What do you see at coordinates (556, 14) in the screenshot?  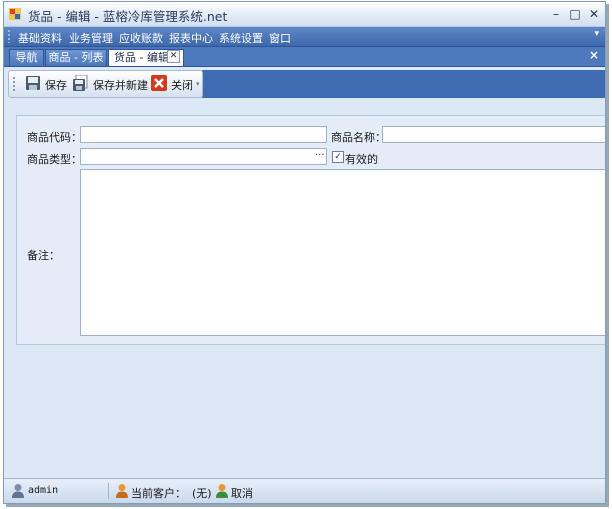 I see `minimize-button: –` at bounding box center [556, 14].